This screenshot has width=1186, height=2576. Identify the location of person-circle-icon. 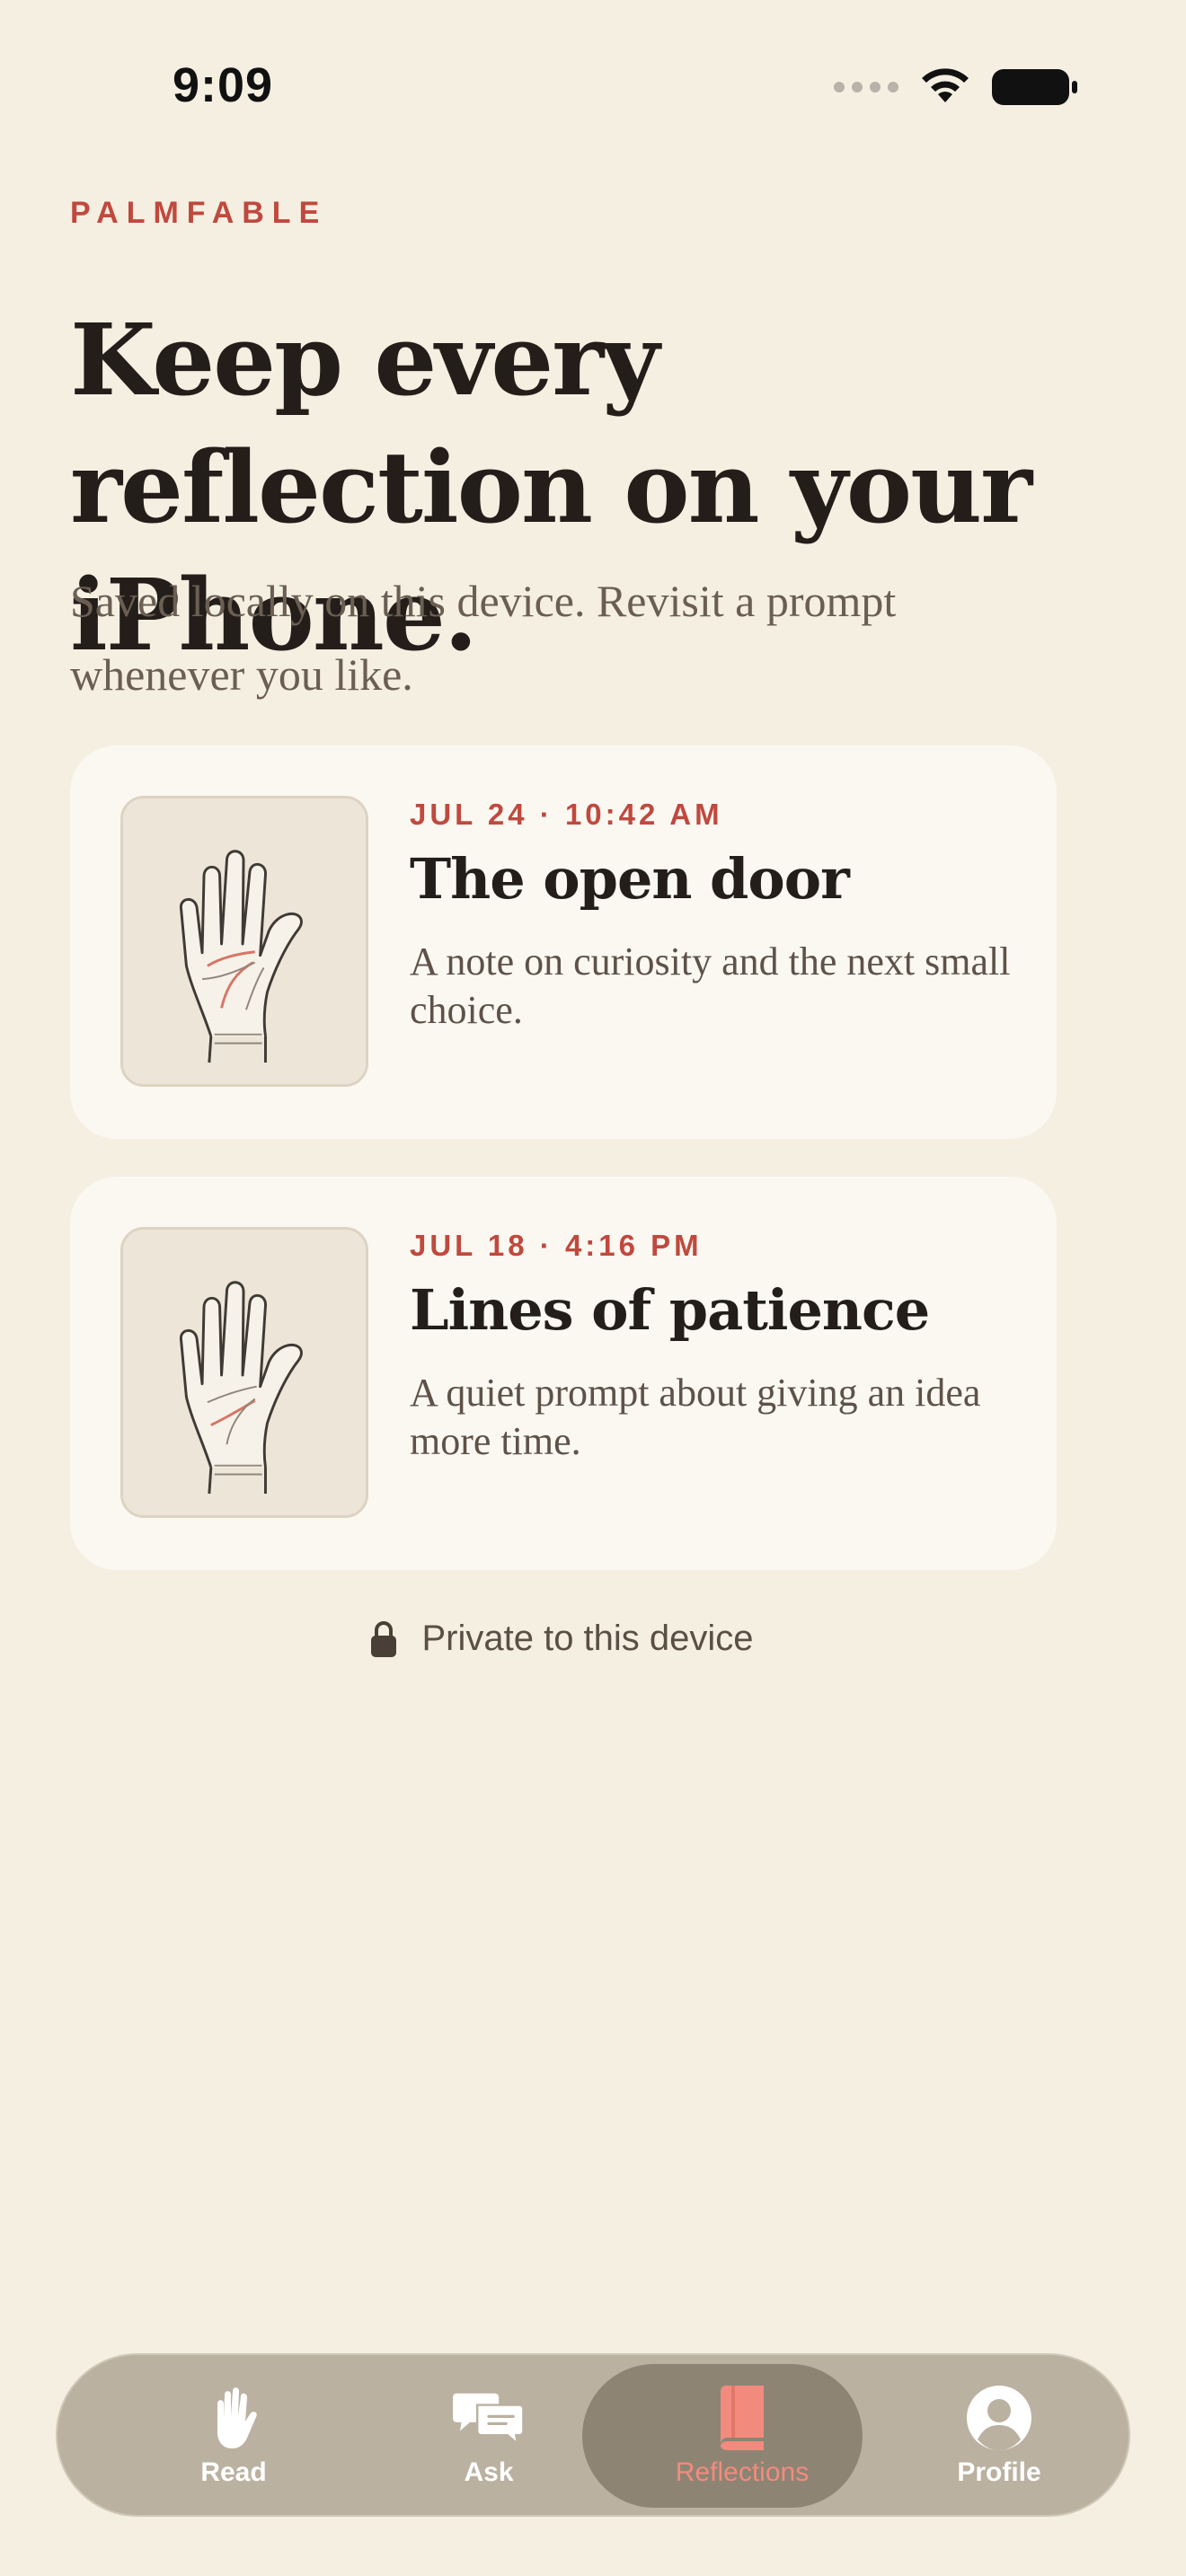
(999, 2418).